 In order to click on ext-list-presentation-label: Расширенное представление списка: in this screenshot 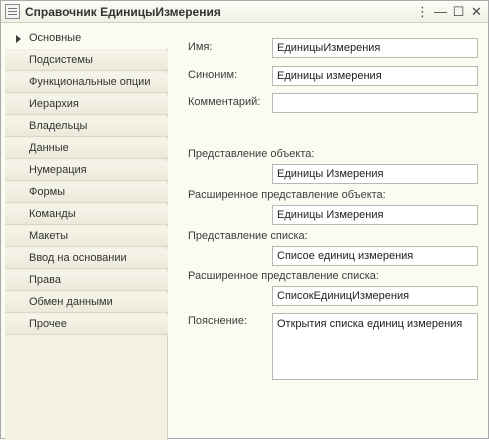, I will do `click(283, 276)`.